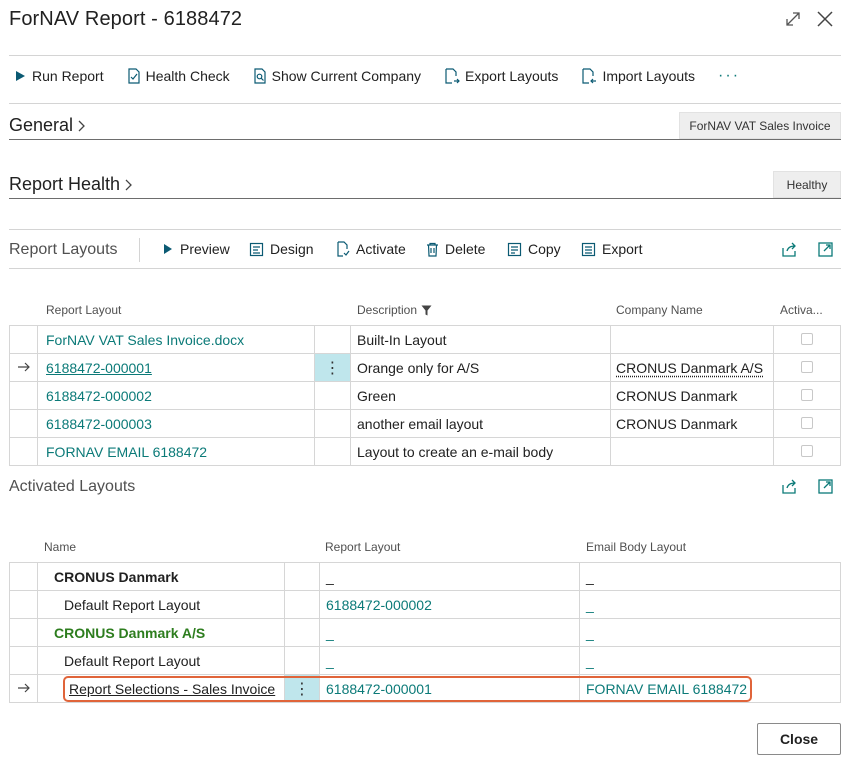 The height and width of the screenshot is (768, 855). I want to click on close-icon, so click(825, 19).